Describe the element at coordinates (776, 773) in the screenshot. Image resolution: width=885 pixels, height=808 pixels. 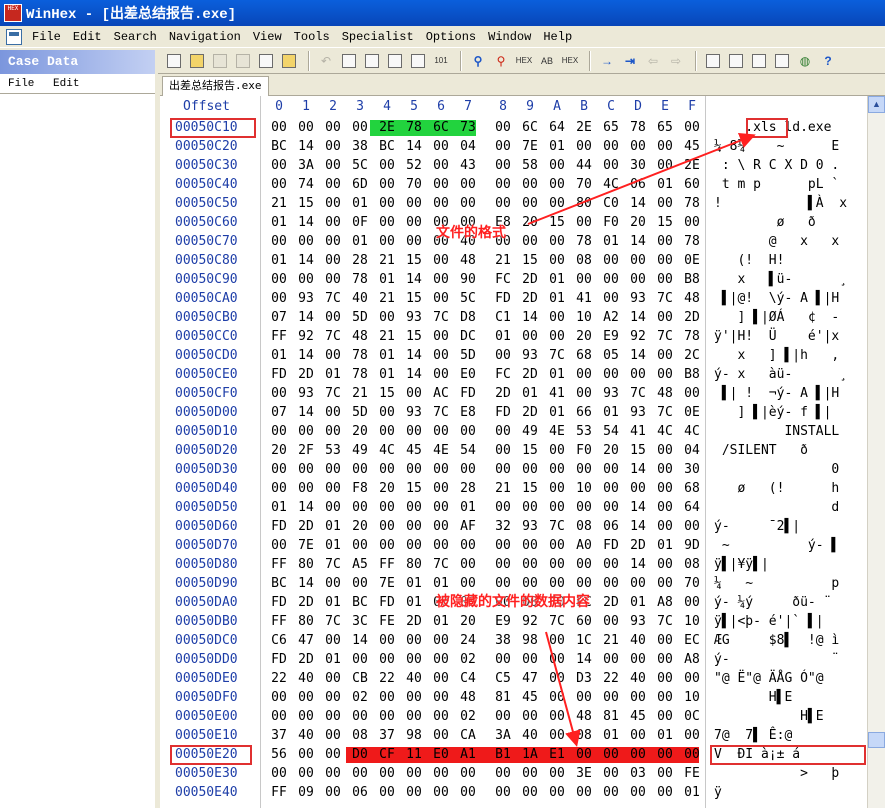
I see `ascii-row: > þ` at that location.